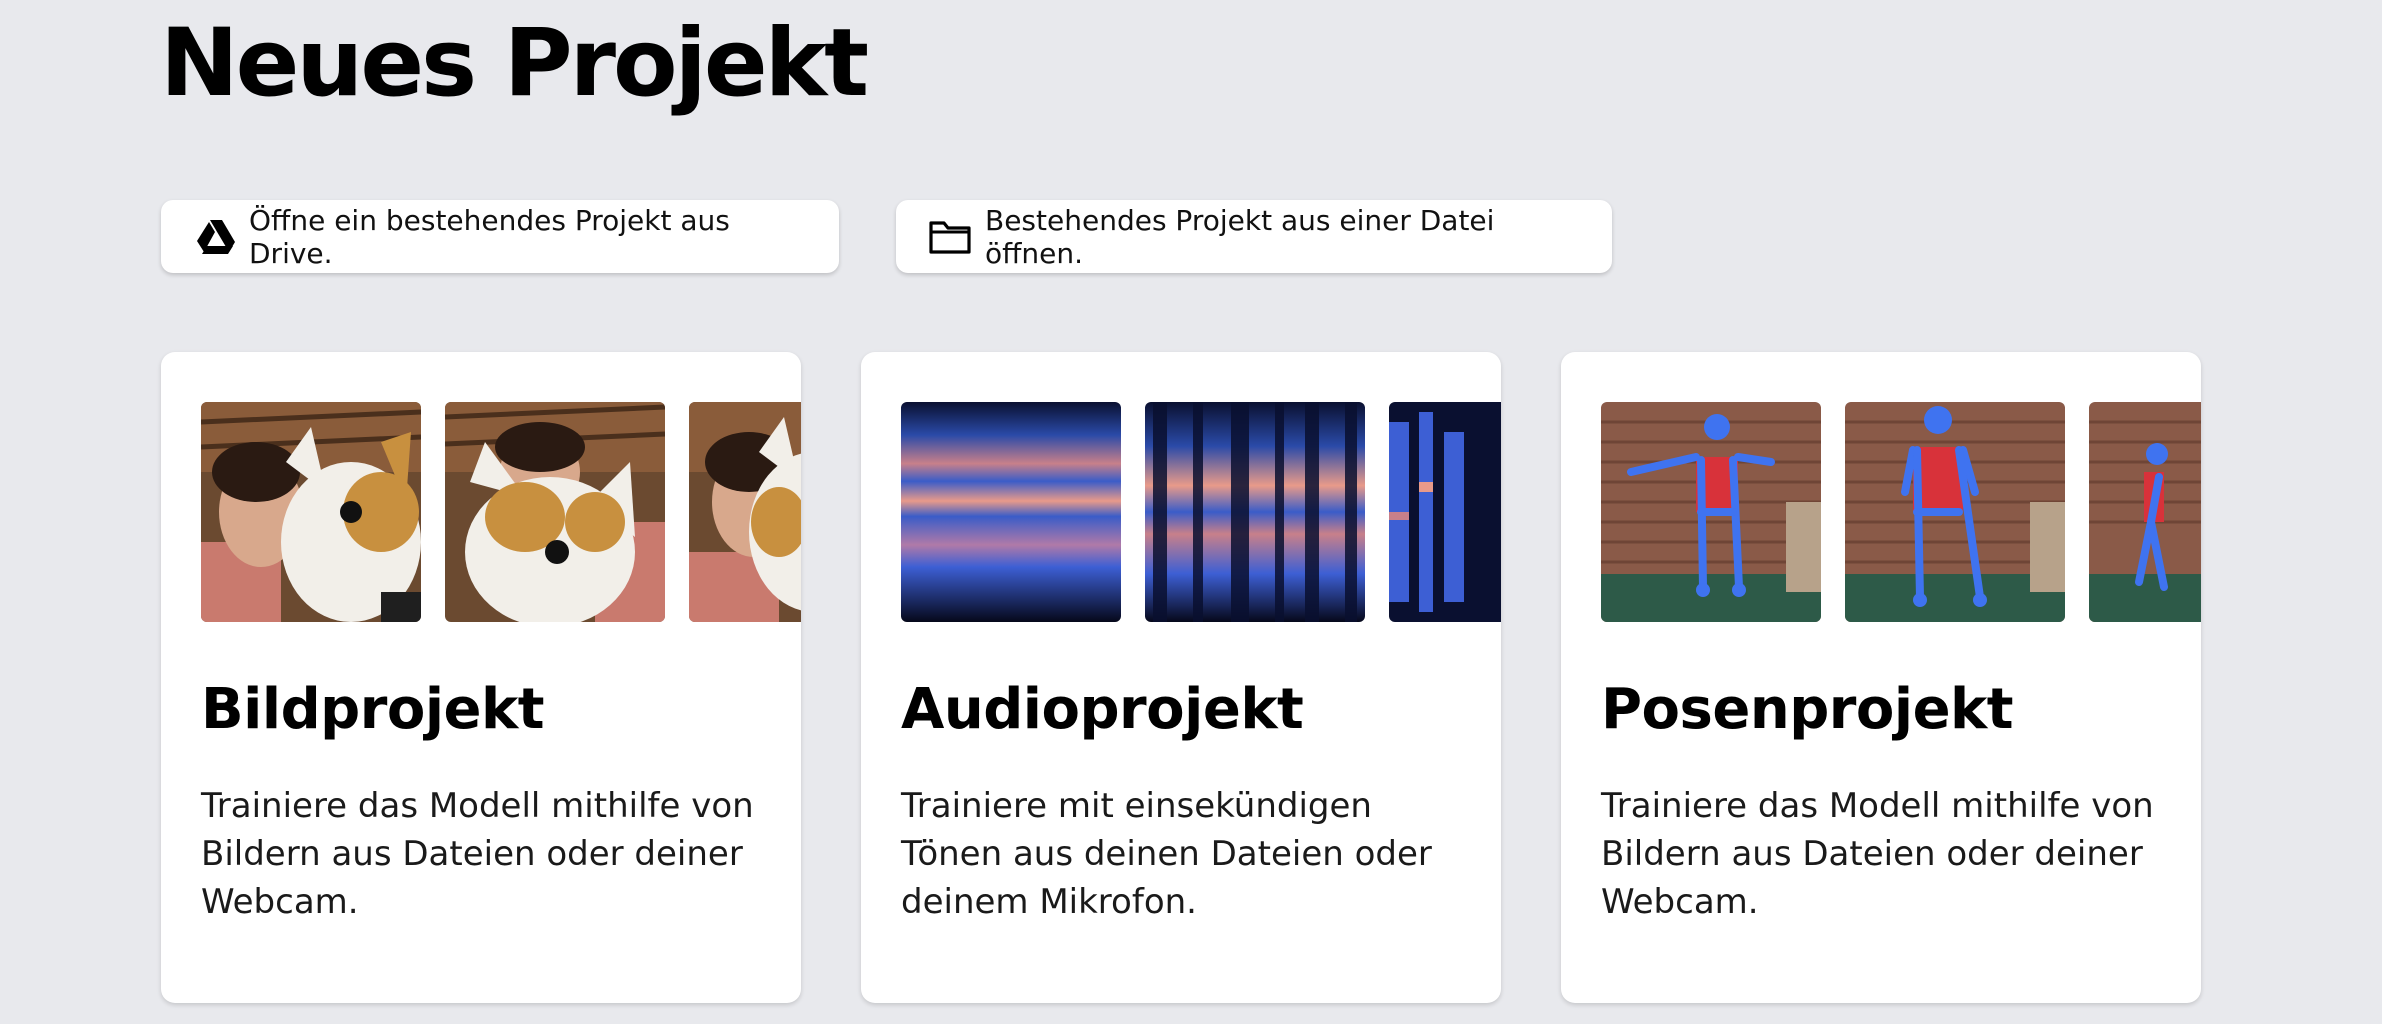 The image size is (2382, 1024). What do you see at coordinates (950, 237) in the screenshot?
I see `folder-icon` at bounding box center [950, 237].